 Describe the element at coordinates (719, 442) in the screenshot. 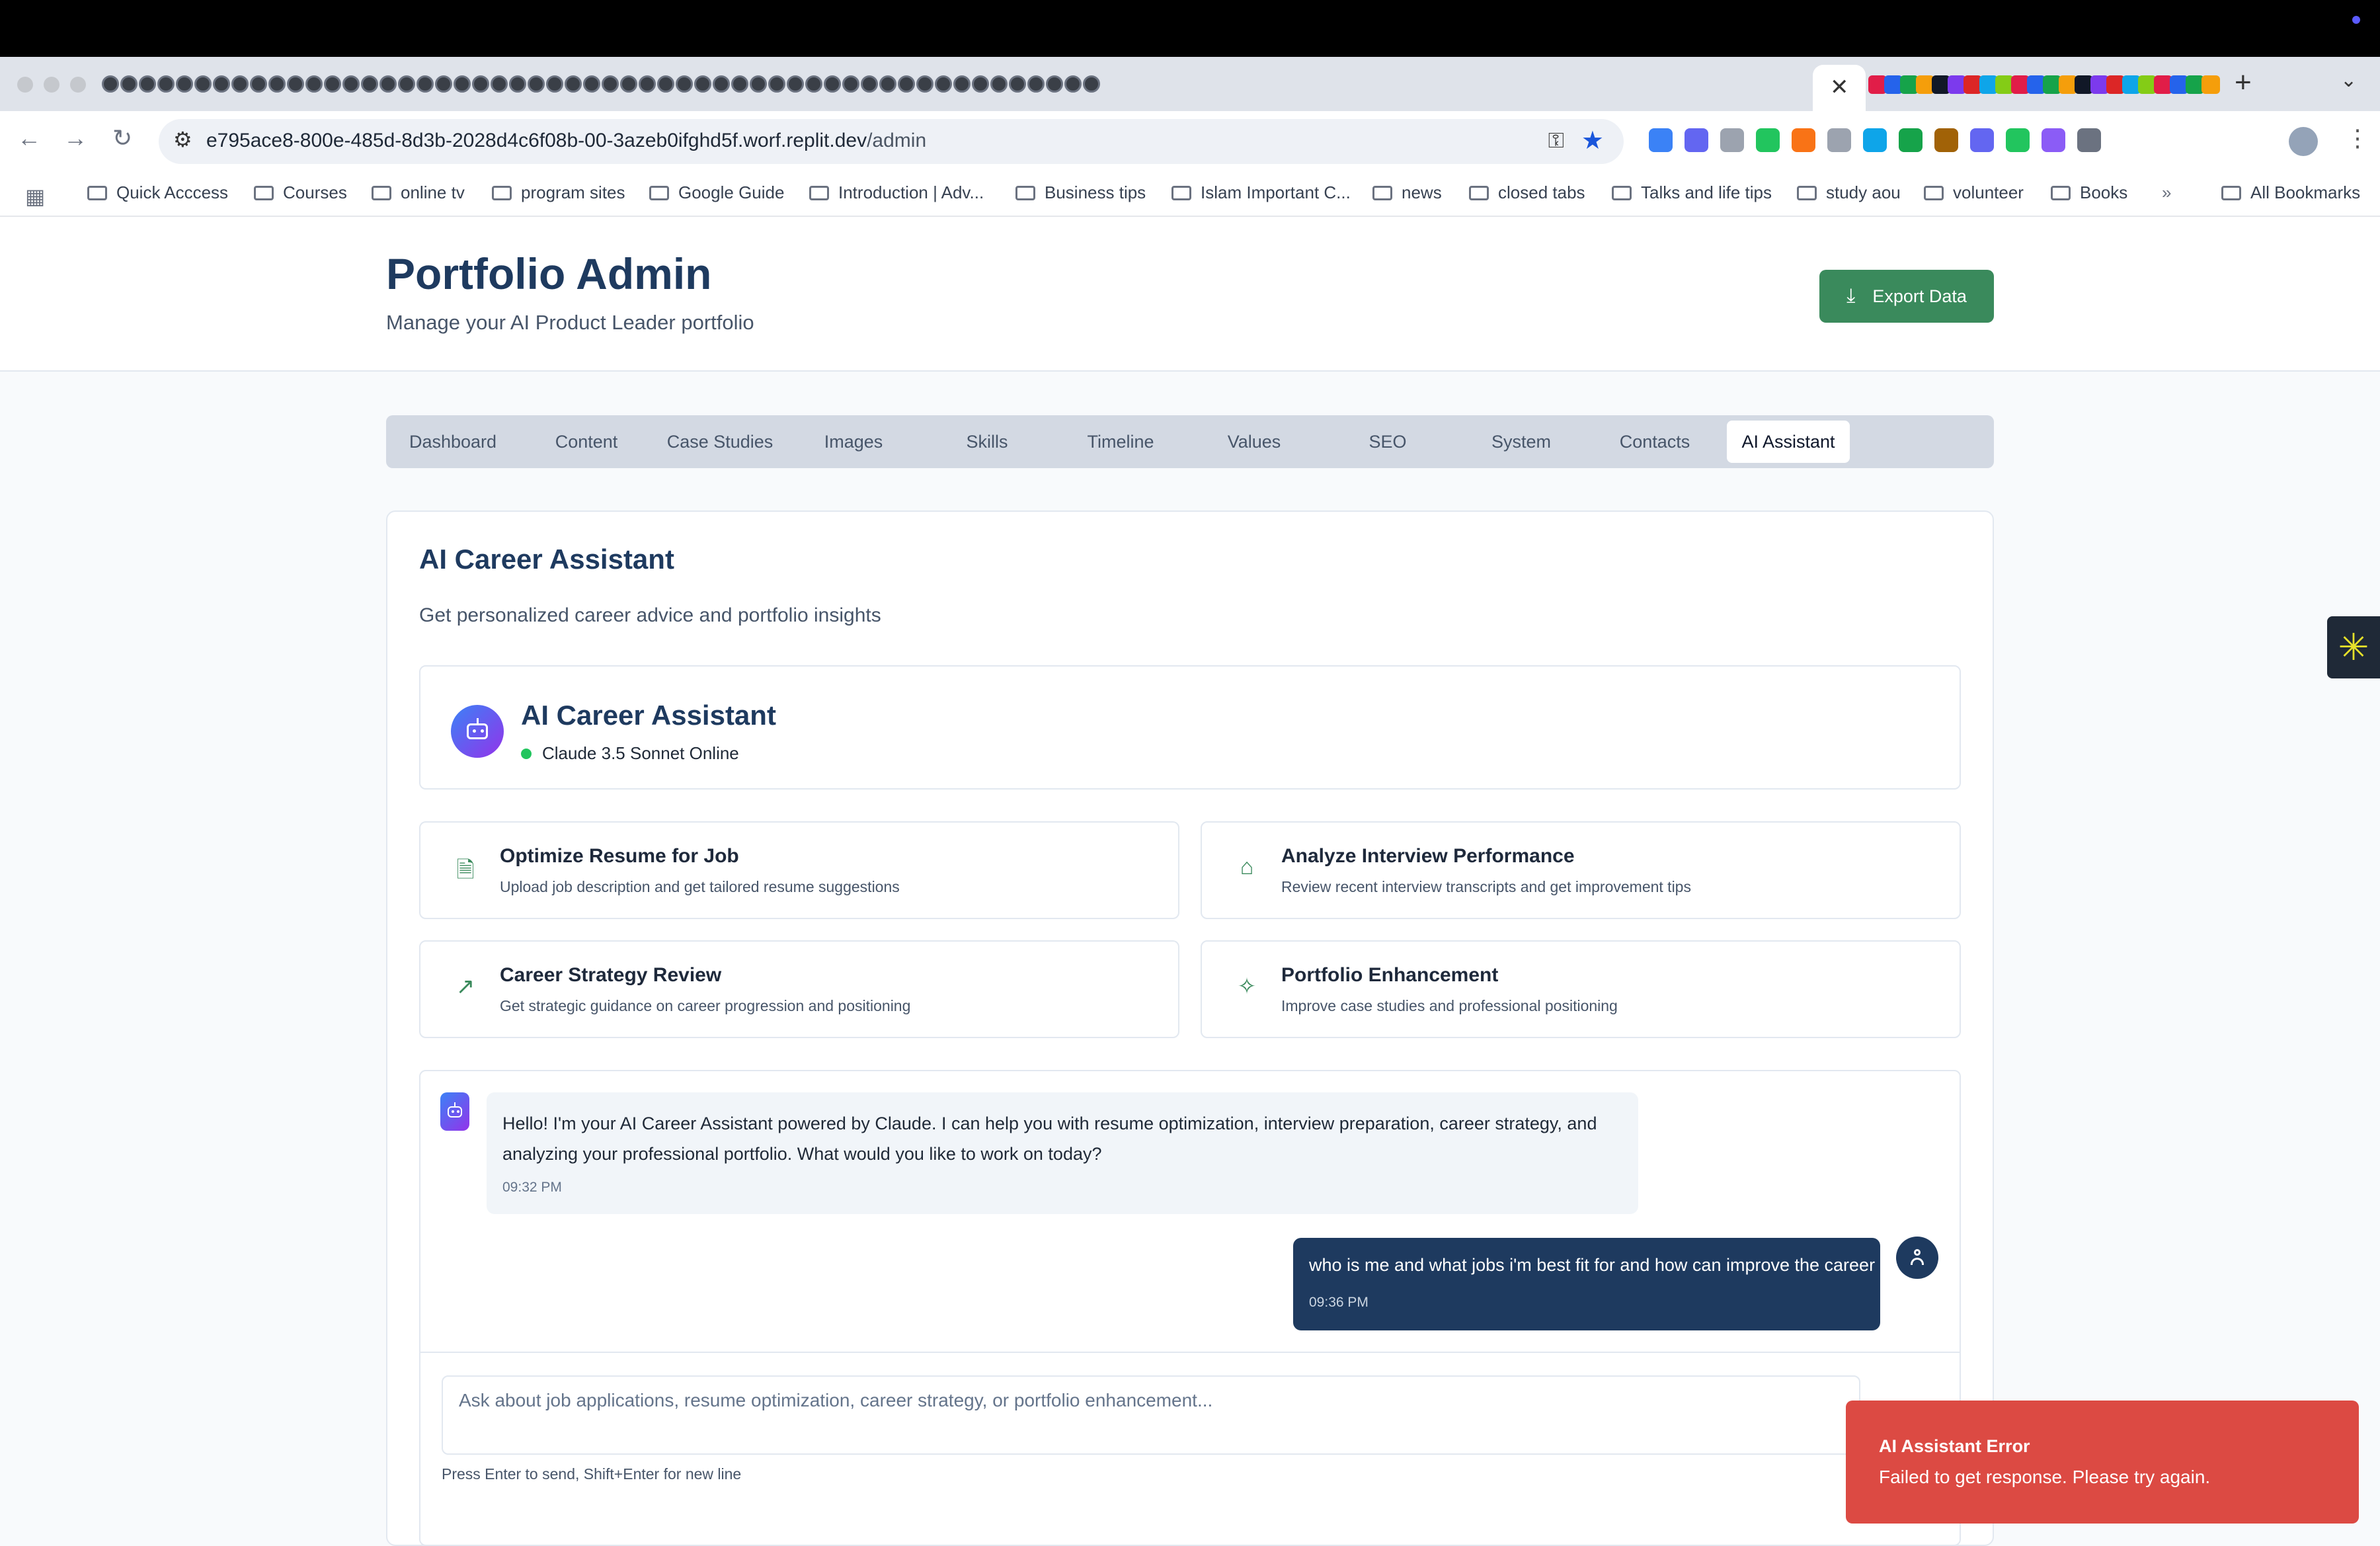

I see `tab-case-studies: Case Studies` at that location.